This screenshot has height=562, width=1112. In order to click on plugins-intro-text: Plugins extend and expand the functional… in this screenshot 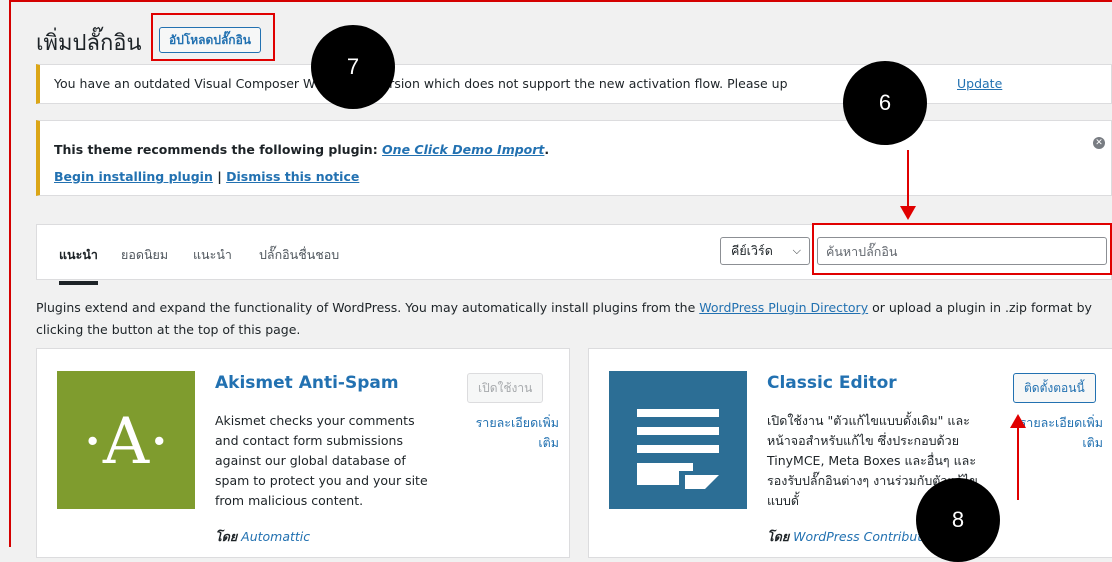, I will do `click(574, 319)`.